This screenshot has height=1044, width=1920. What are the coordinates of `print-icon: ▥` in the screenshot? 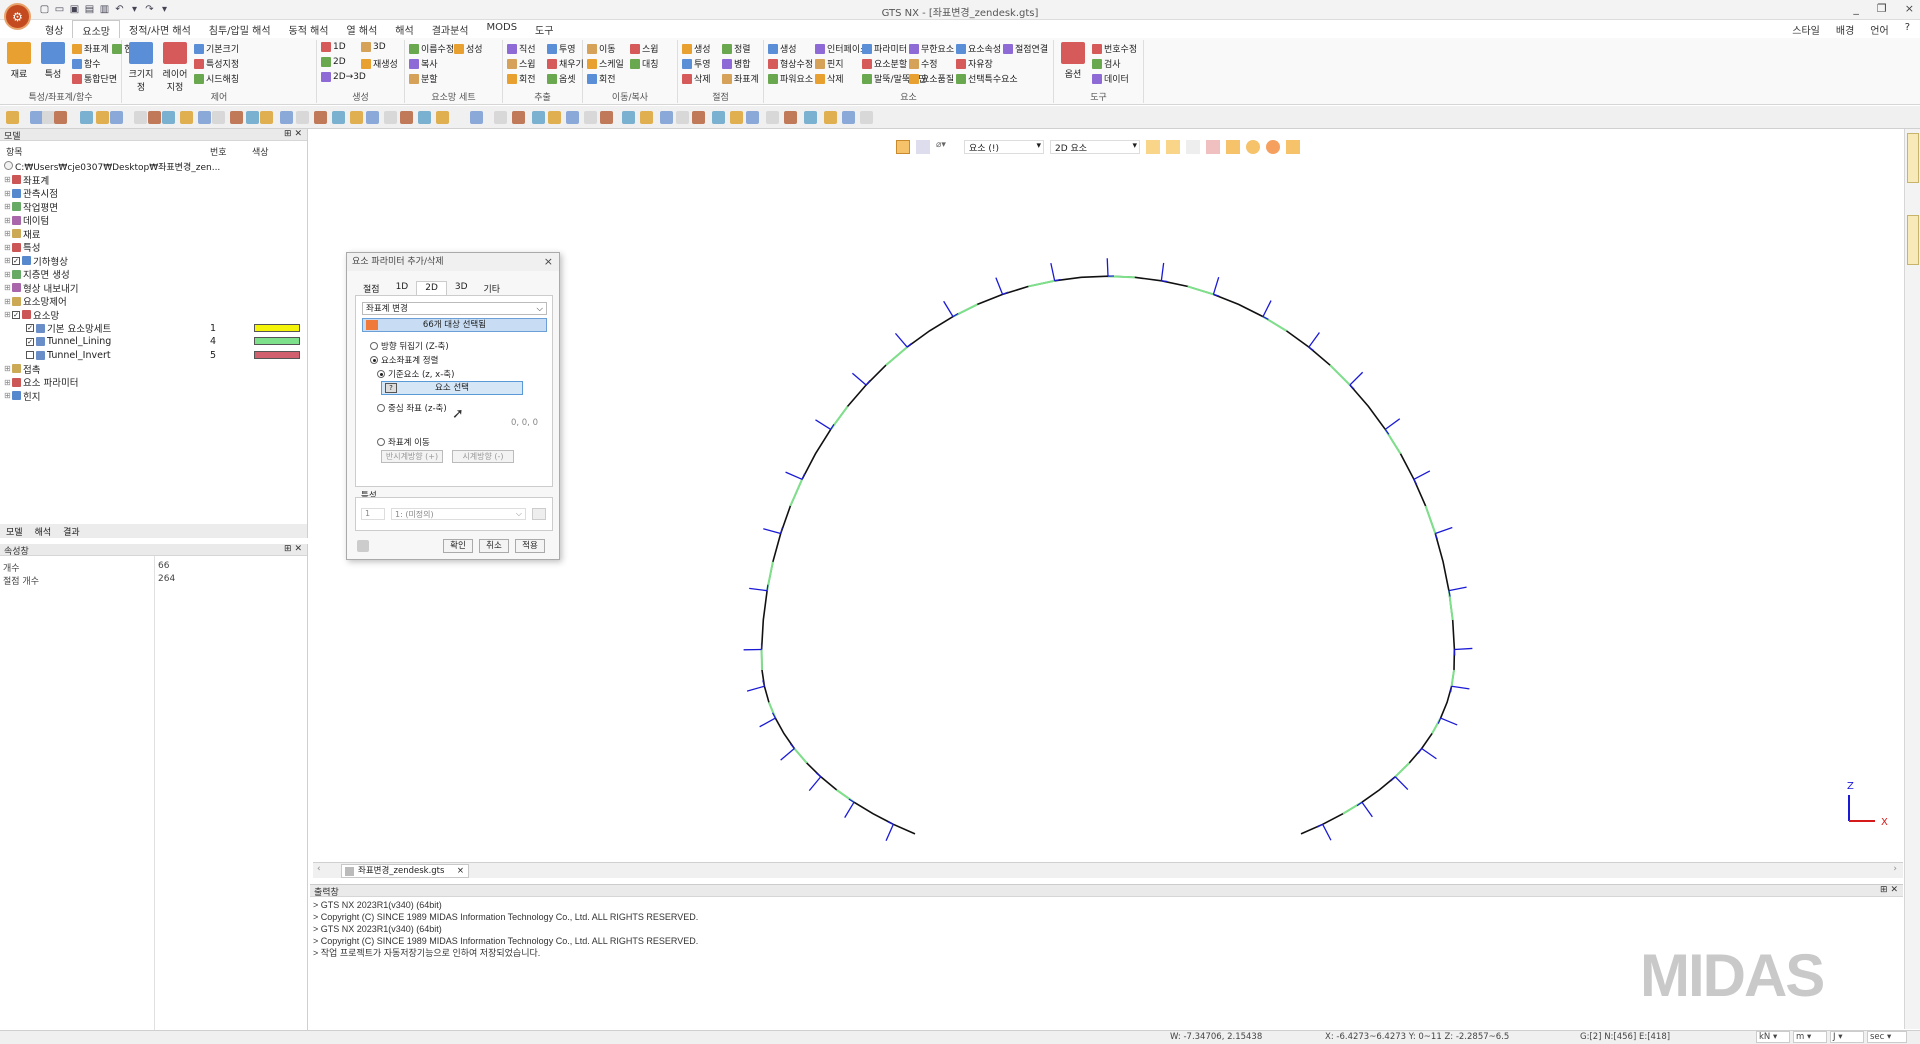 It's located at (104, 9).